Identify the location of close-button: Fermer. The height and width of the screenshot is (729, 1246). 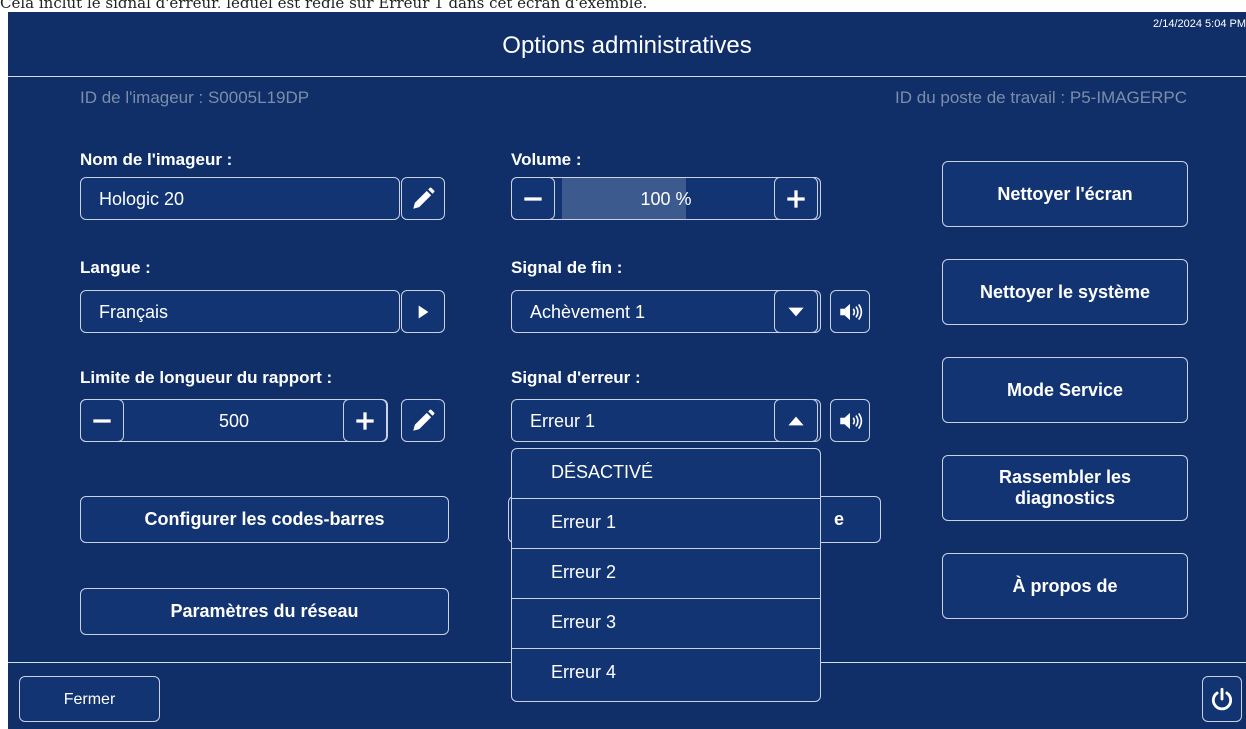
(89, 699).